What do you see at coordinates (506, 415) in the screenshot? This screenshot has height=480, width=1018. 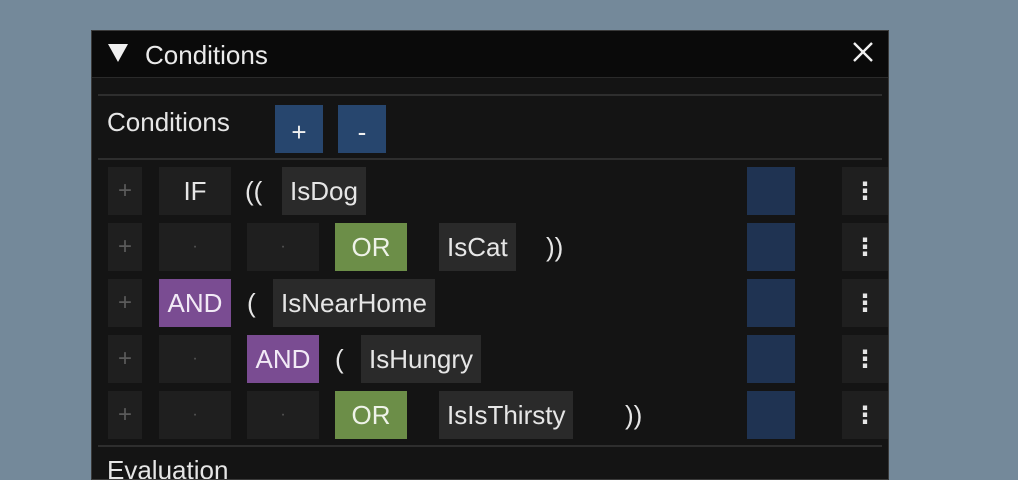 I see `condition-name: IsIsThirsty` at bounding box center [506, 415].